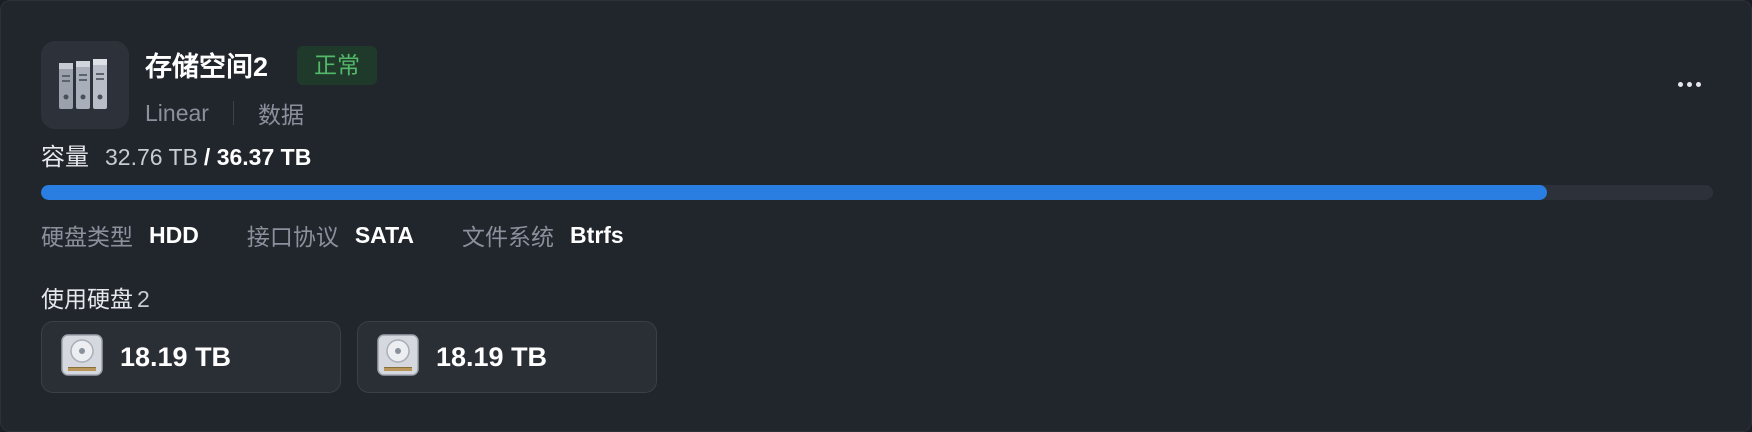 The width and height of the screenshot is (1752, 432). I want to click on status-badge: 正常, so click(337, 65).